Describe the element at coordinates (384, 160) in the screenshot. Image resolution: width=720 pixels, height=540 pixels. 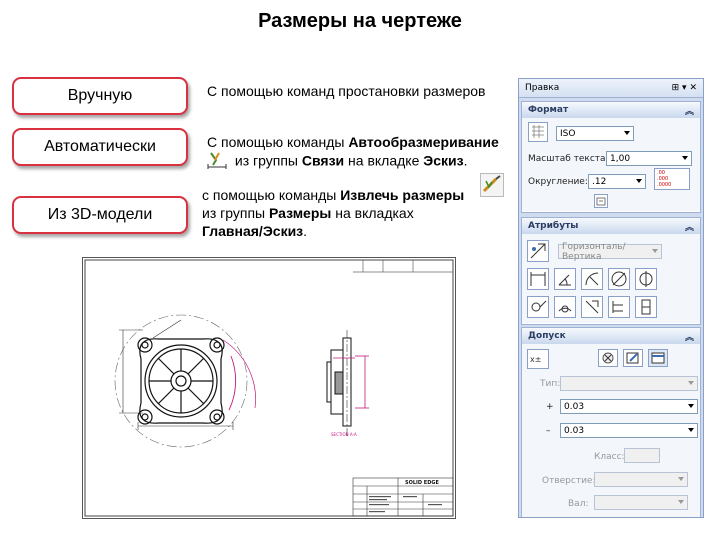
I see `auto-desc-mid: на вкладке` at that location.